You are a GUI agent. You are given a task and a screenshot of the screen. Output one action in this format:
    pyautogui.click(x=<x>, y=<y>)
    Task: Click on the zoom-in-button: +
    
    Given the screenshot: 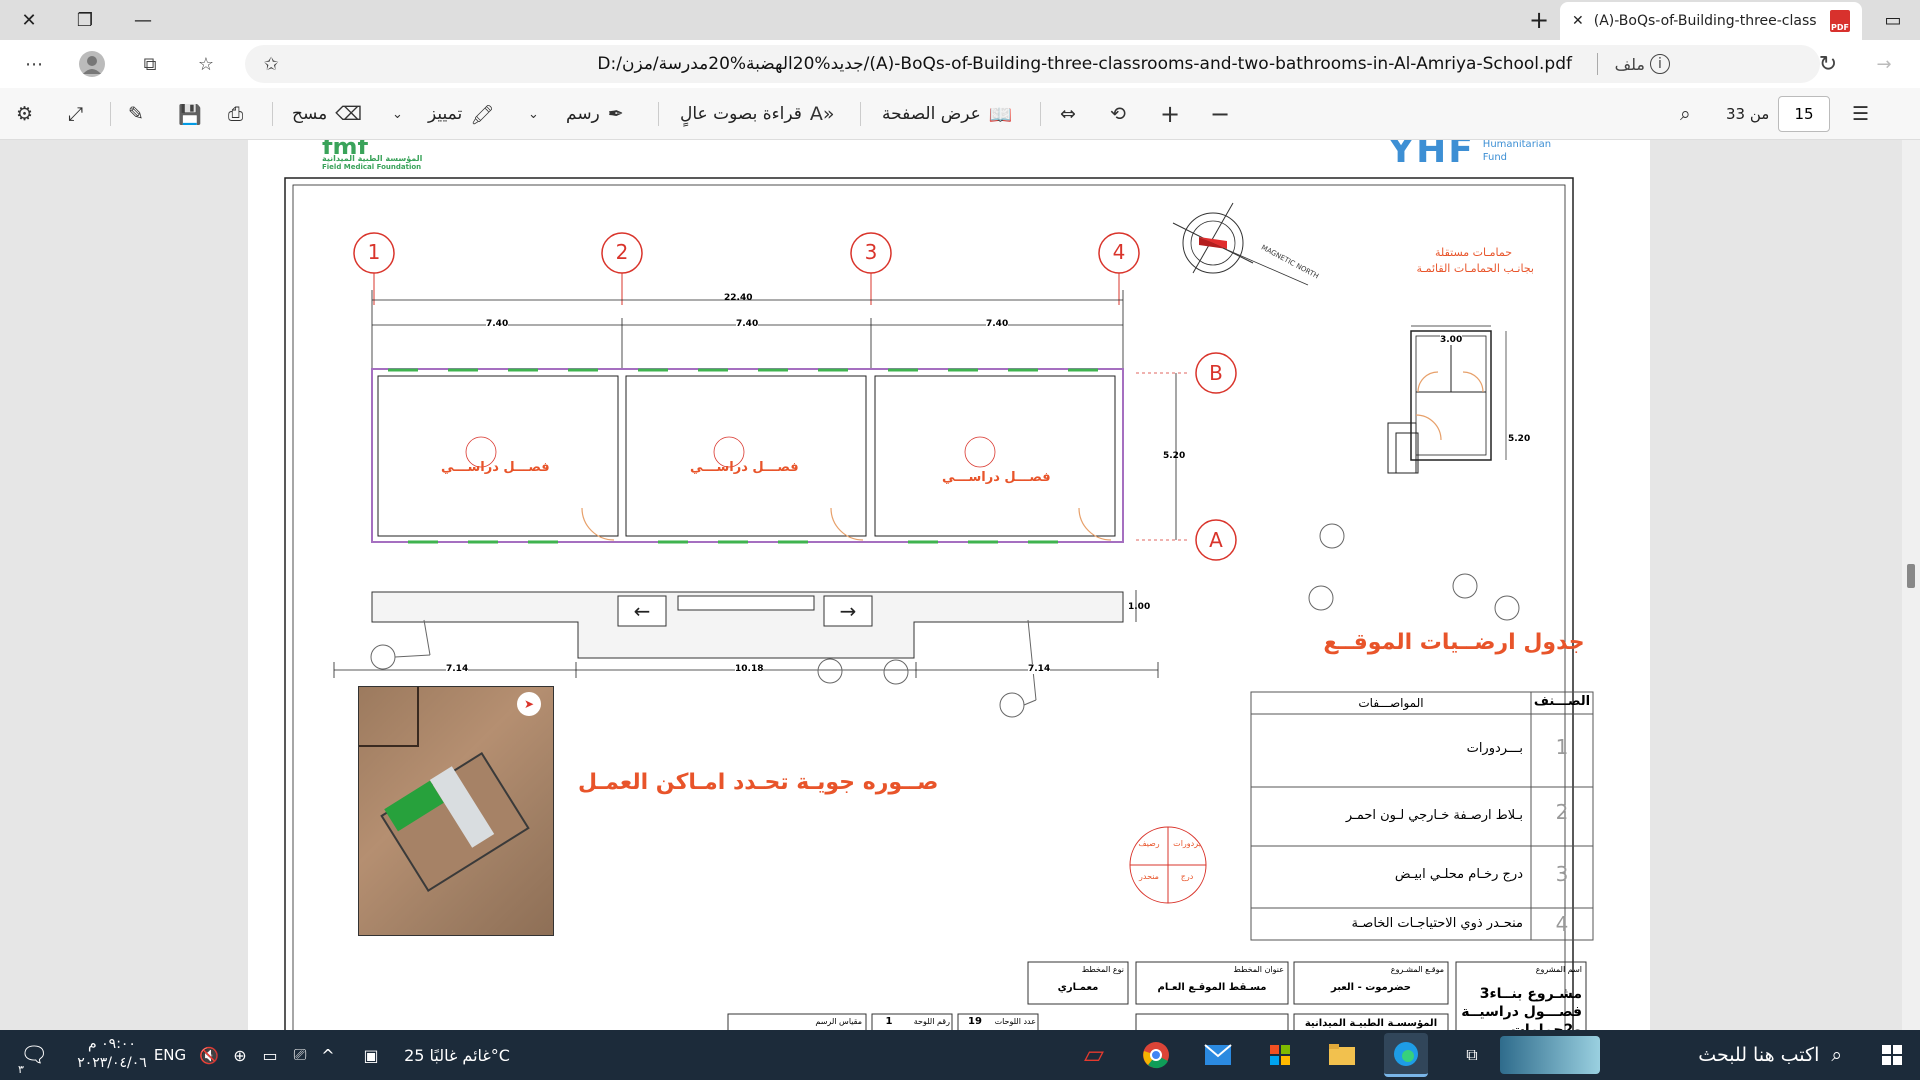 What is the action you would take?
    pyautogui.click(x=1170, y=114)
    